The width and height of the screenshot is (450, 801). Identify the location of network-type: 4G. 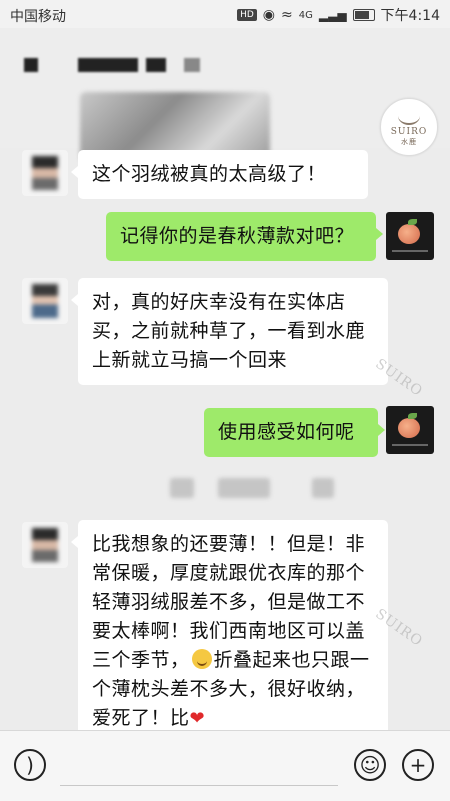
(305, 15).